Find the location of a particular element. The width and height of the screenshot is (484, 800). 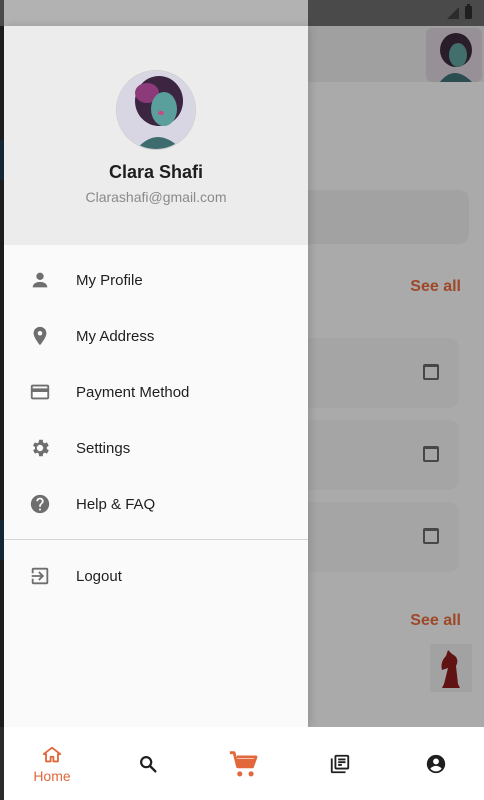

nav-account is located at coordinates (436, 763).